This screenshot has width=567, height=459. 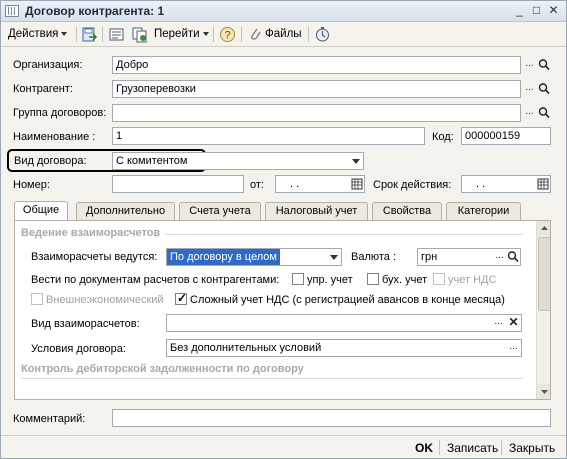 I want to click on scroll-down-icon, so click(x=544, y=391).